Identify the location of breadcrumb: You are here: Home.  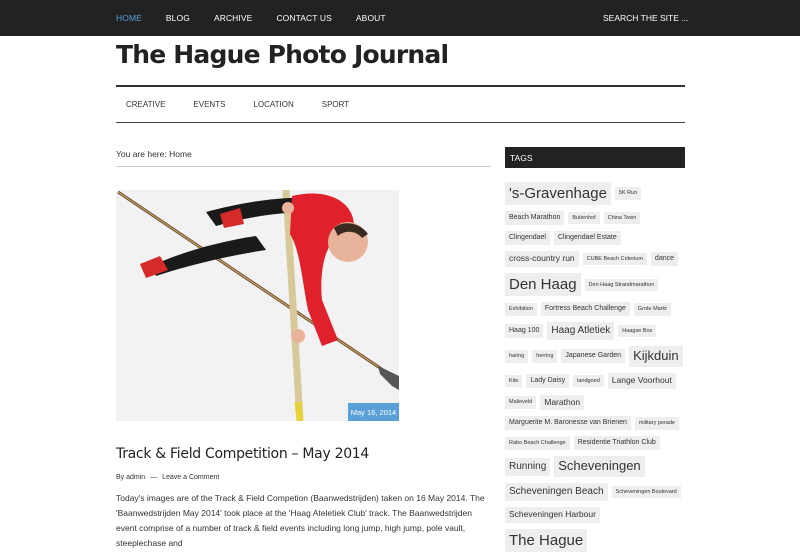
(154, 154).